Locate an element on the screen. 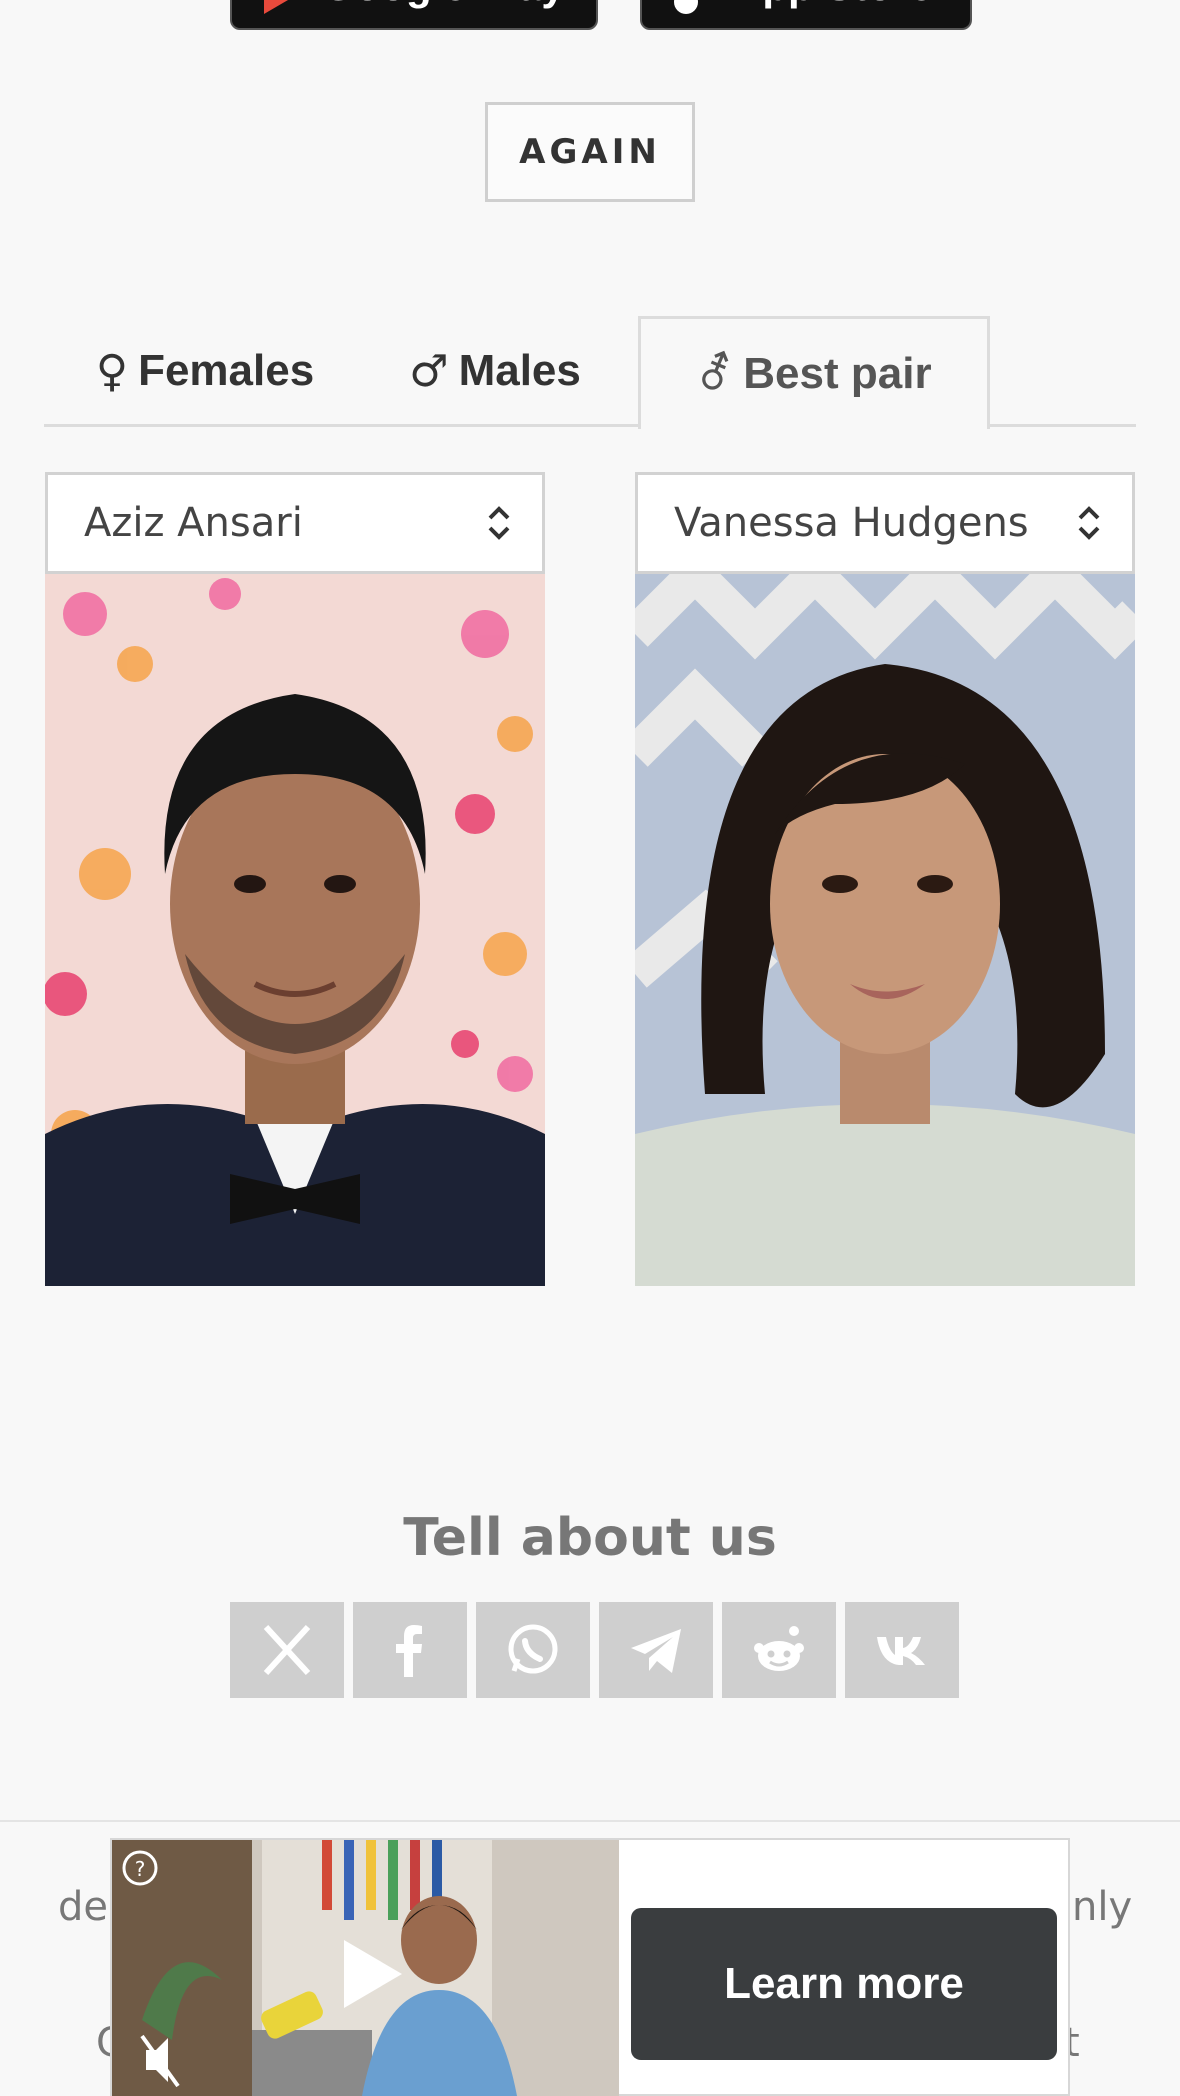 This screenshot has width=1180, height=2096. whatsapp-icon is located at coordinates (533, 1649).